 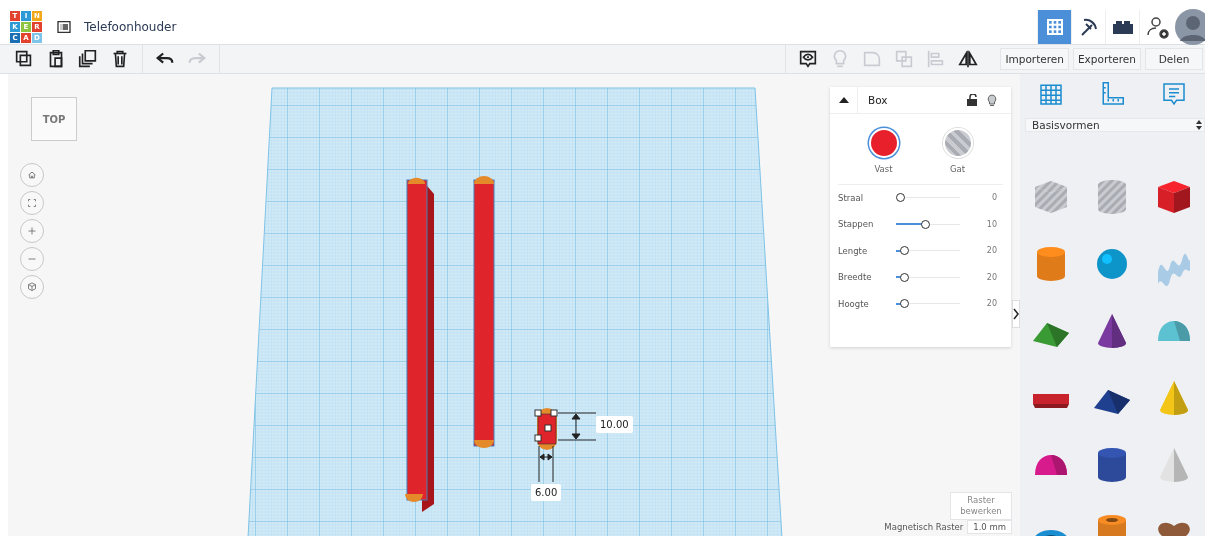 What do you see at coordinates (853, 250) in the screenshot?
I see `parameter-label: Lengte` at bounding box center [853, 250].